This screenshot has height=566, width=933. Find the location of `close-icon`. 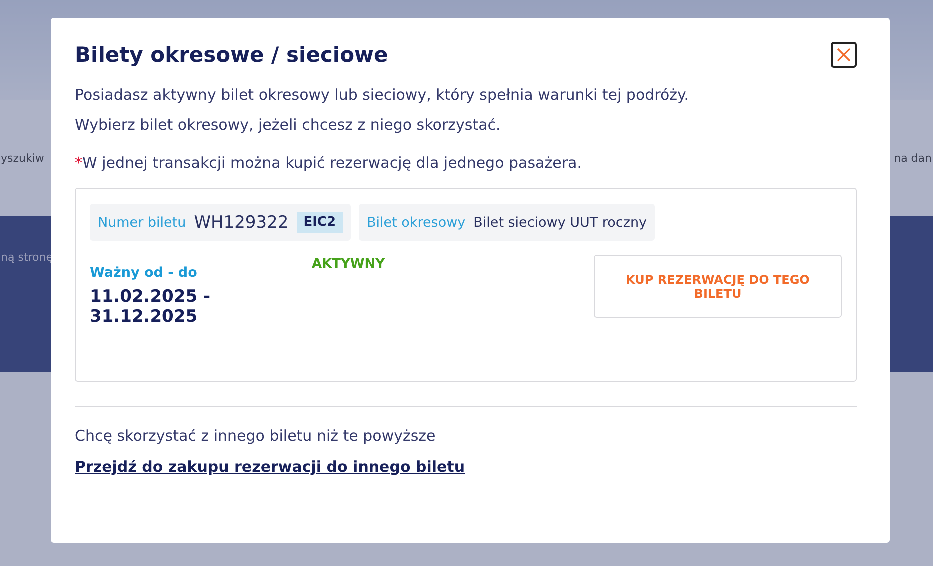

close-icon is located at coordinates (844, 55).